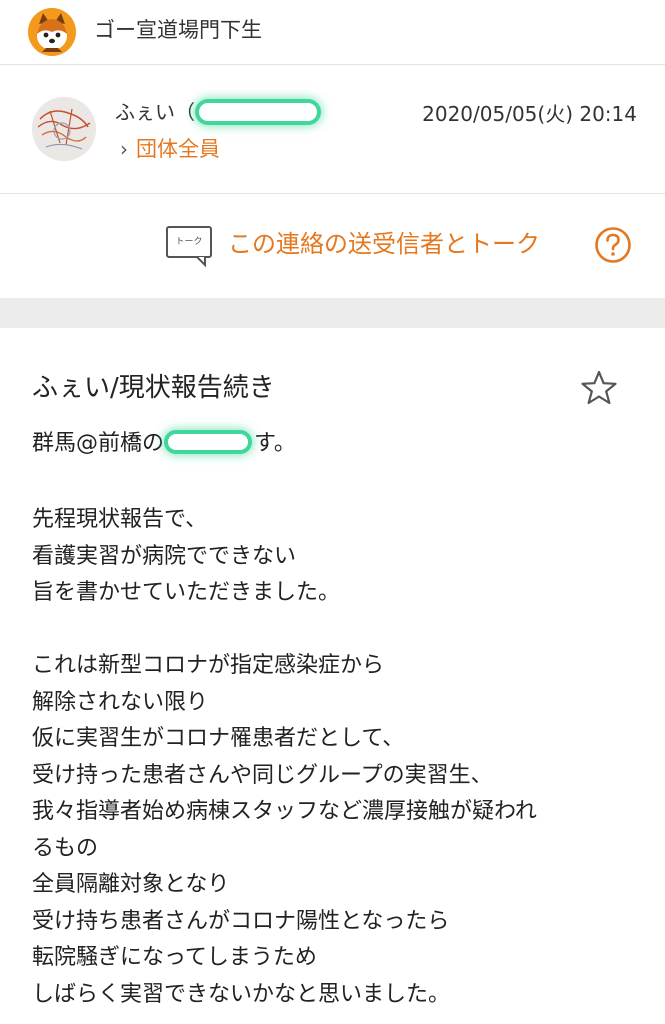 Image resolution: width=665 pixels, height=1024 pixels. Describe the element at coordinates (529, 114) in the screenshot. I see `message-timestamp: 2020/05/05(火) 20:14` at that location.